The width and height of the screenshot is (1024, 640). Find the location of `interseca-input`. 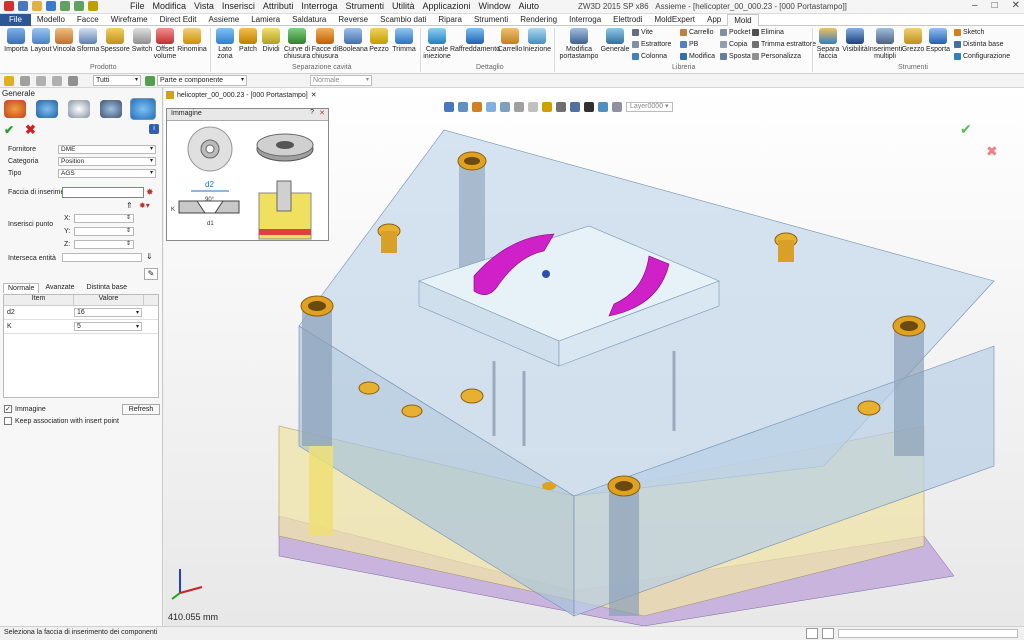

interseca-input is located at coordinates (102, 257).